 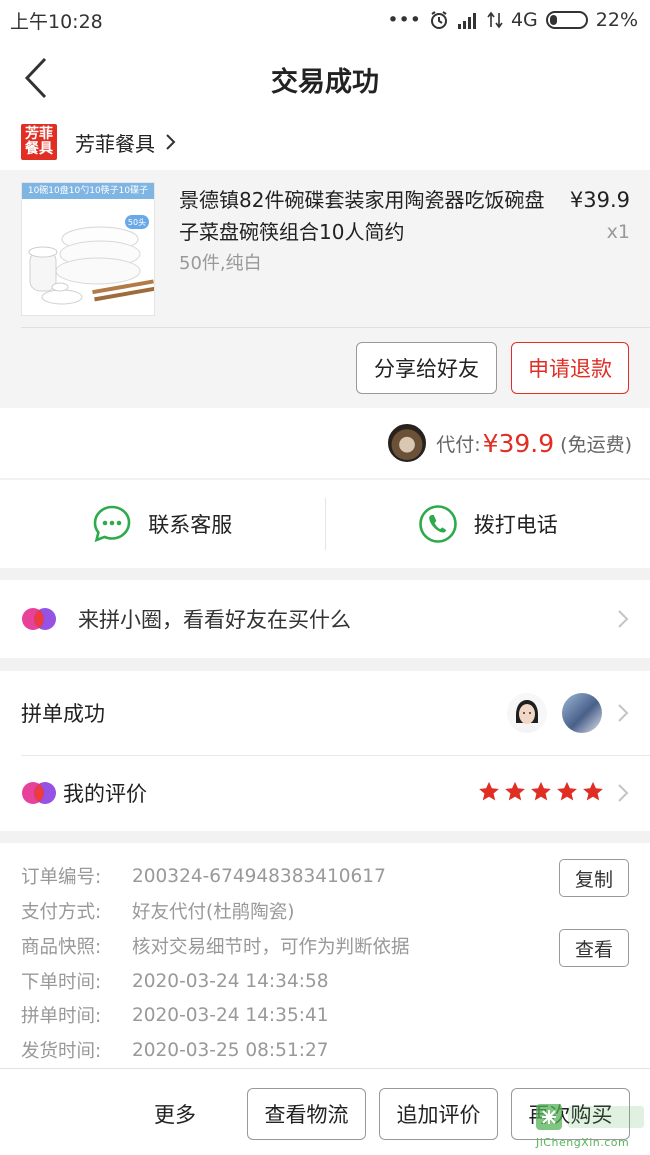 What do you see at coordinates (220, 263) in the screenshot?
I see `product-spec: 50件,纯白` at bounding box center [220, 263].